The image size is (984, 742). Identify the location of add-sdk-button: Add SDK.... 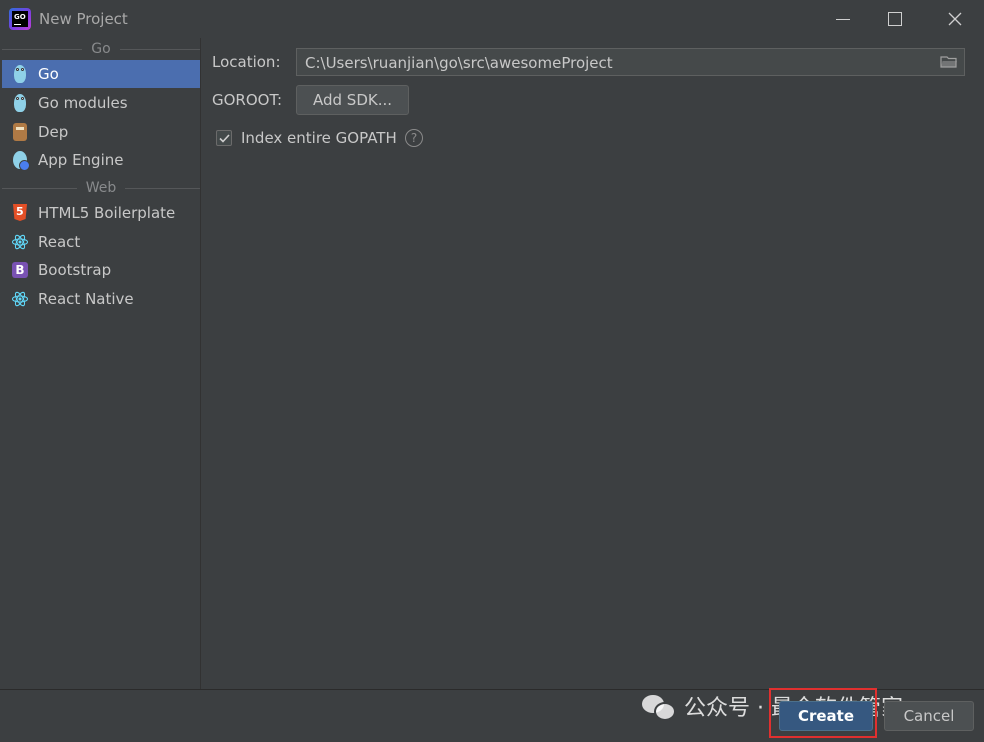
(352, 100).